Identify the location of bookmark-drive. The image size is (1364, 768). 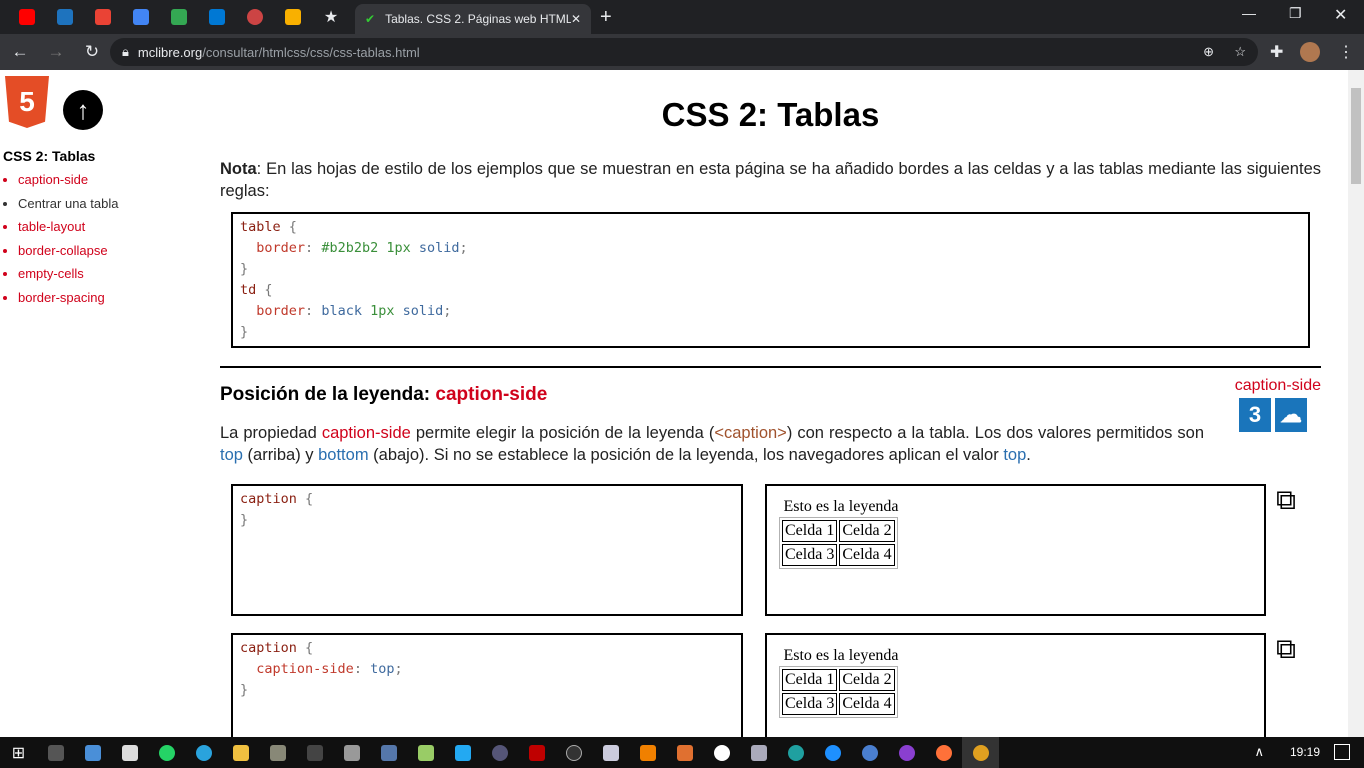
(179, 17).